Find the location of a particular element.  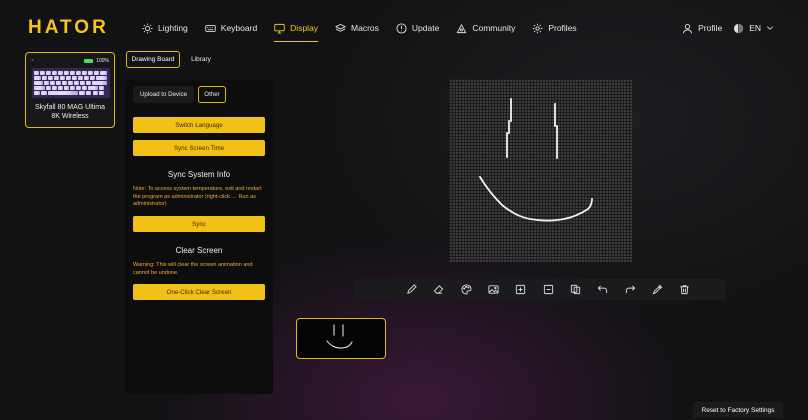

account-nav: Profile EN is located at coordinates (725, 28).